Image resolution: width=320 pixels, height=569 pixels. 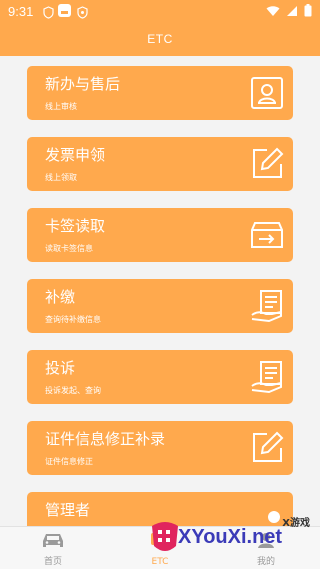 I want to click on status-bar: 9:31, so click(x=160, y=11).